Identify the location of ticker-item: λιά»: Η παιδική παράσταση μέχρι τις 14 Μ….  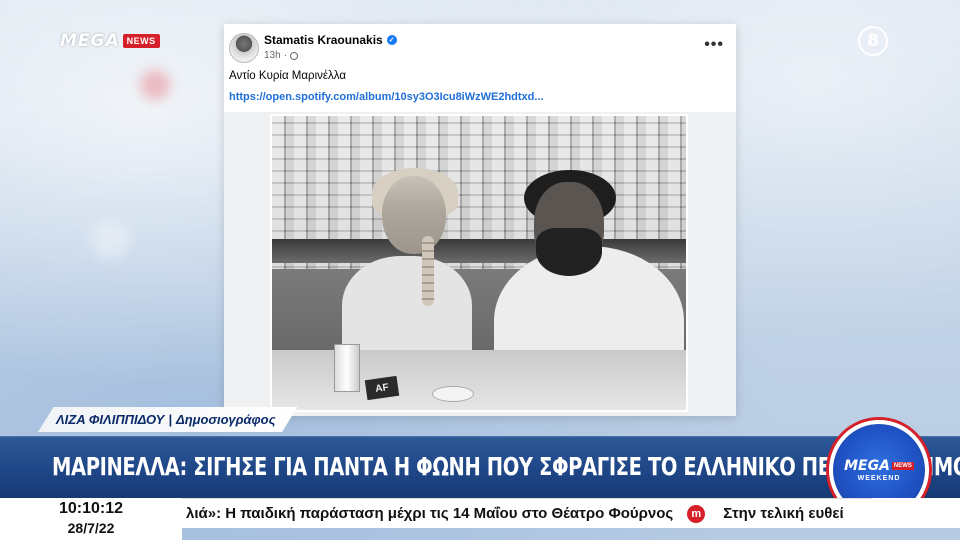
(430, 513).